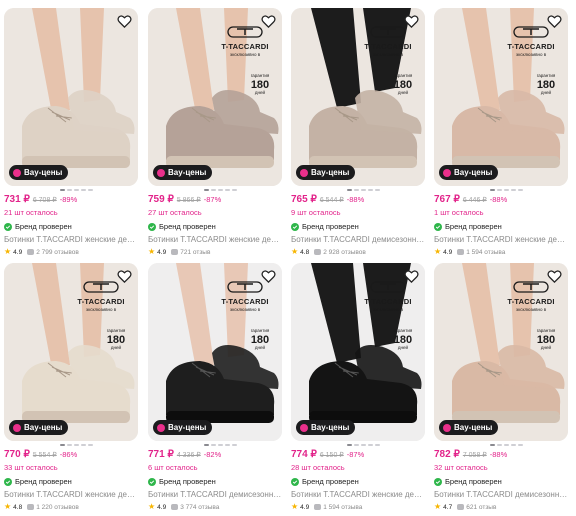 The image size is (576, 516). What do you see at coordinates (8, 506) in the screenshot?
I see `star-icon: ★` at bounding box center [8, 506].